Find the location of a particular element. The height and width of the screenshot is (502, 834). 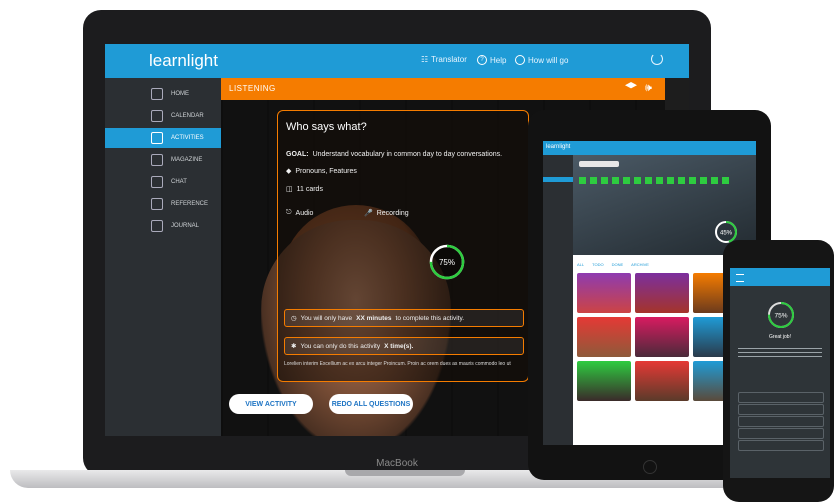

user-icon is located at coordinates (520, 60).